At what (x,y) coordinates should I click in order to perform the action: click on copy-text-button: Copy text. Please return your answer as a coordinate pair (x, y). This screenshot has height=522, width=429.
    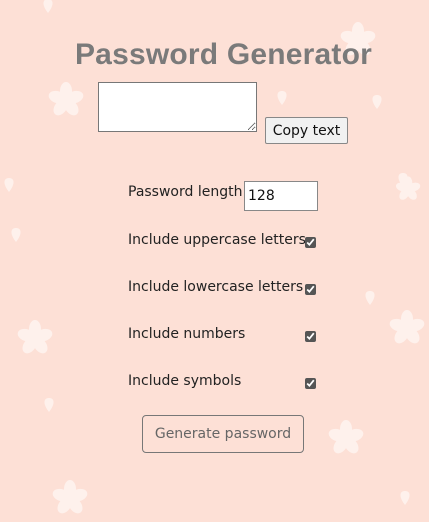
    Looking at the image, I should click on (306, 130).